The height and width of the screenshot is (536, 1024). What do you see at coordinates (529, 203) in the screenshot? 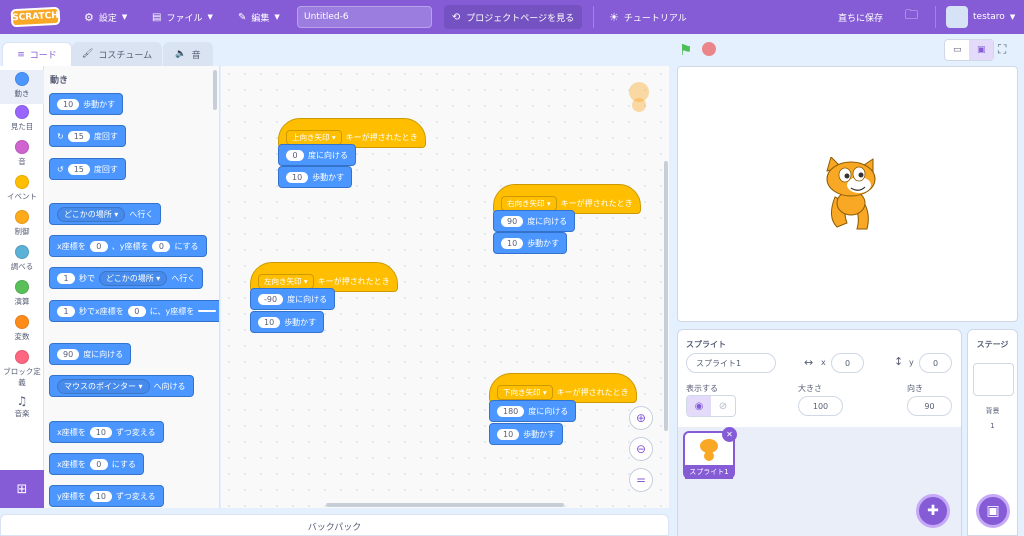
I see `key-dropdown: 右向き矢印 ▾` at bounding box center [529, 203].